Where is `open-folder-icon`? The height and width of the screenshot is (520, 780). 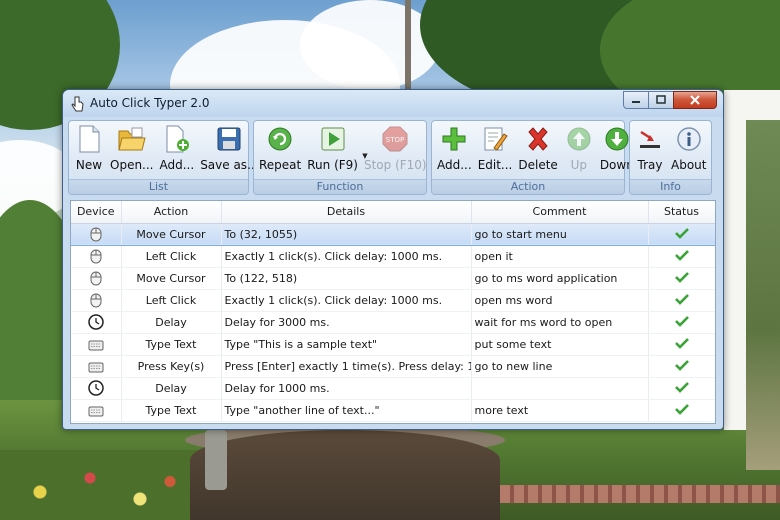
open-folder-icon is located at coordinates (132, 139).